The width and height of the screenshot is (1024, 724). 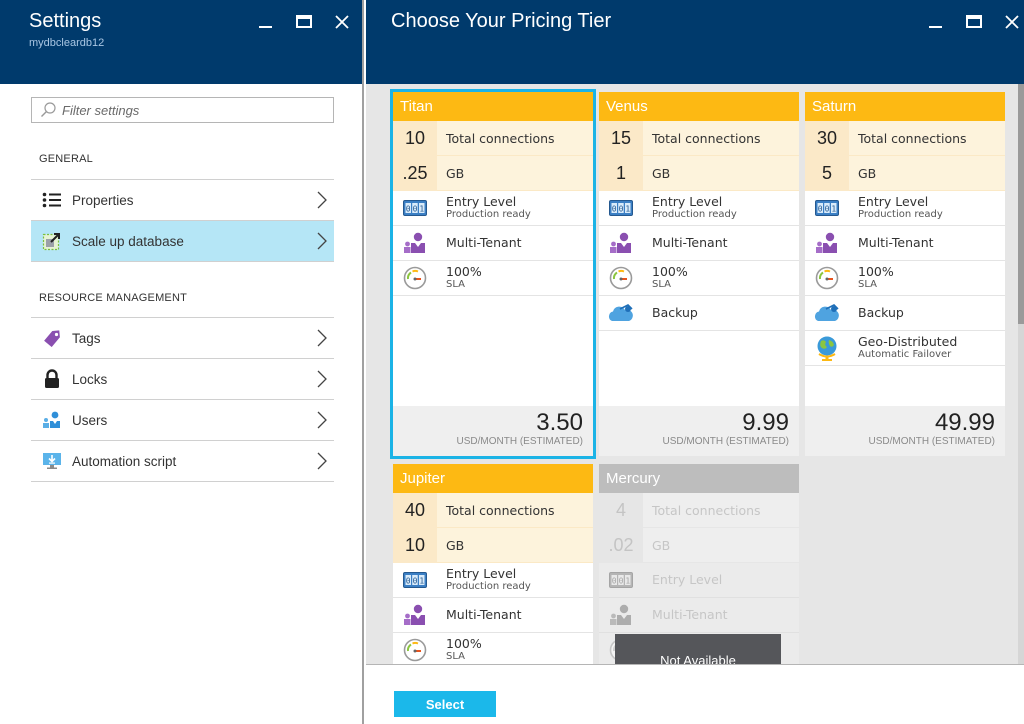 I want to click on pricing-window-controls, so click(x=970, y=22).